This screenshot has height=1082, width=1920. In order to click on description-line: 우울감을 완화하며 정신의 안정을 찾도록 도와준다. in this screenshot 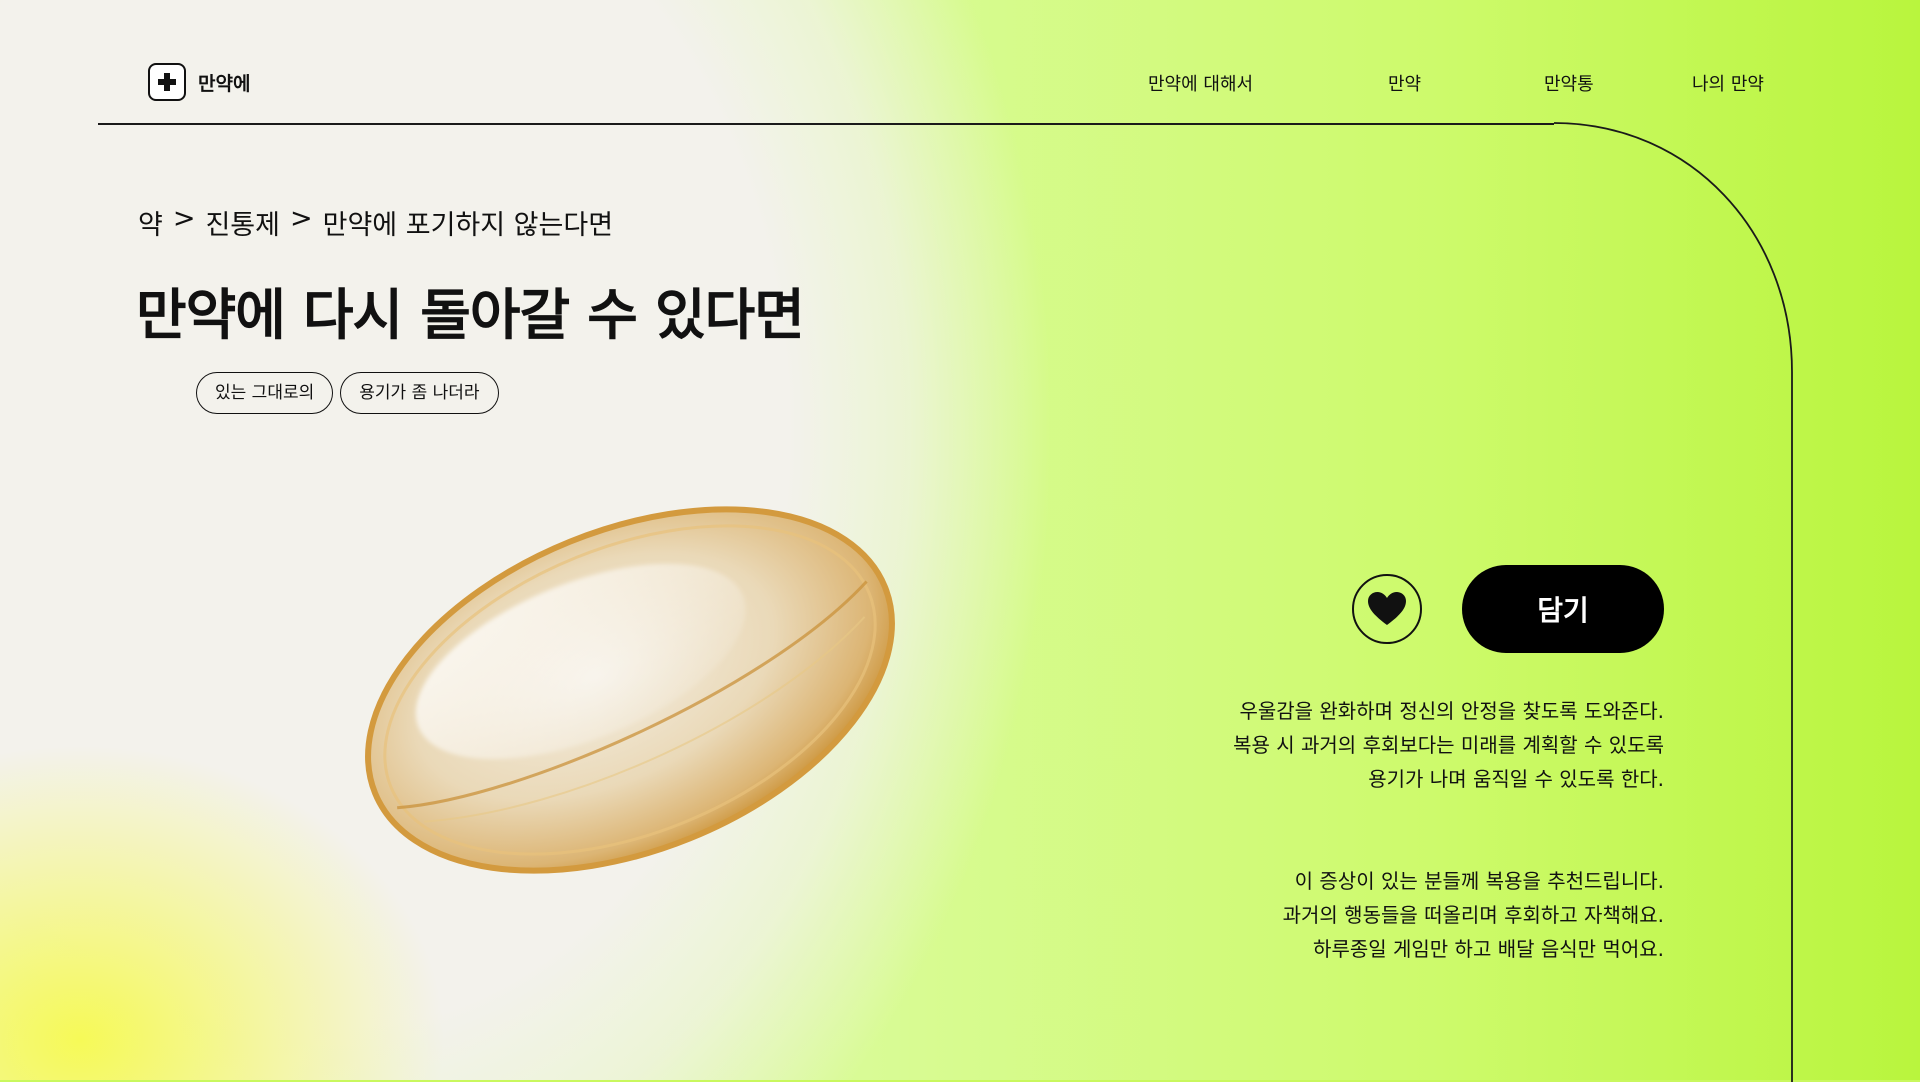, I will do `click(1451, 711)`.